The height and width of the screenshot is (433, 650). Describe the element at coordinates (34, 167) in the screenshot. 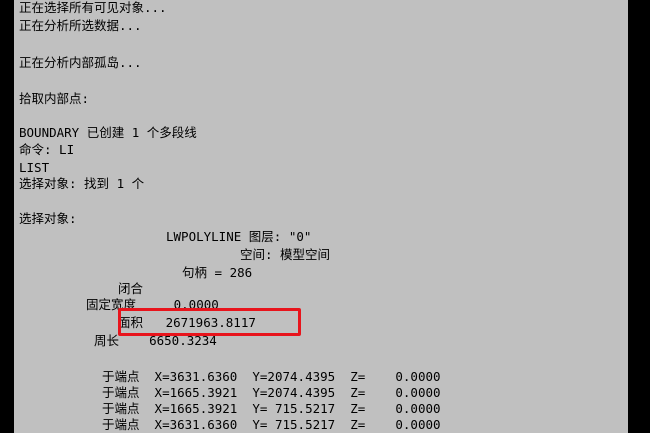

I see `console-line: LIST` at that location.